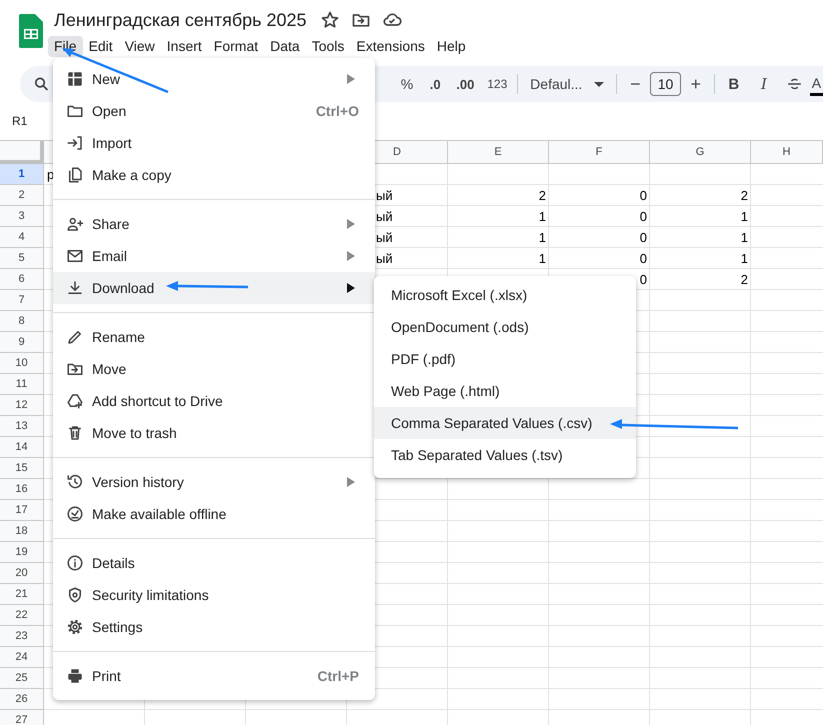 The width and height of the screenshot is (823, 725). What do you see at coordinates (214, 595) in the screenshot?
I see `menu-item: Security limitations` at bounding box center [214, 595].